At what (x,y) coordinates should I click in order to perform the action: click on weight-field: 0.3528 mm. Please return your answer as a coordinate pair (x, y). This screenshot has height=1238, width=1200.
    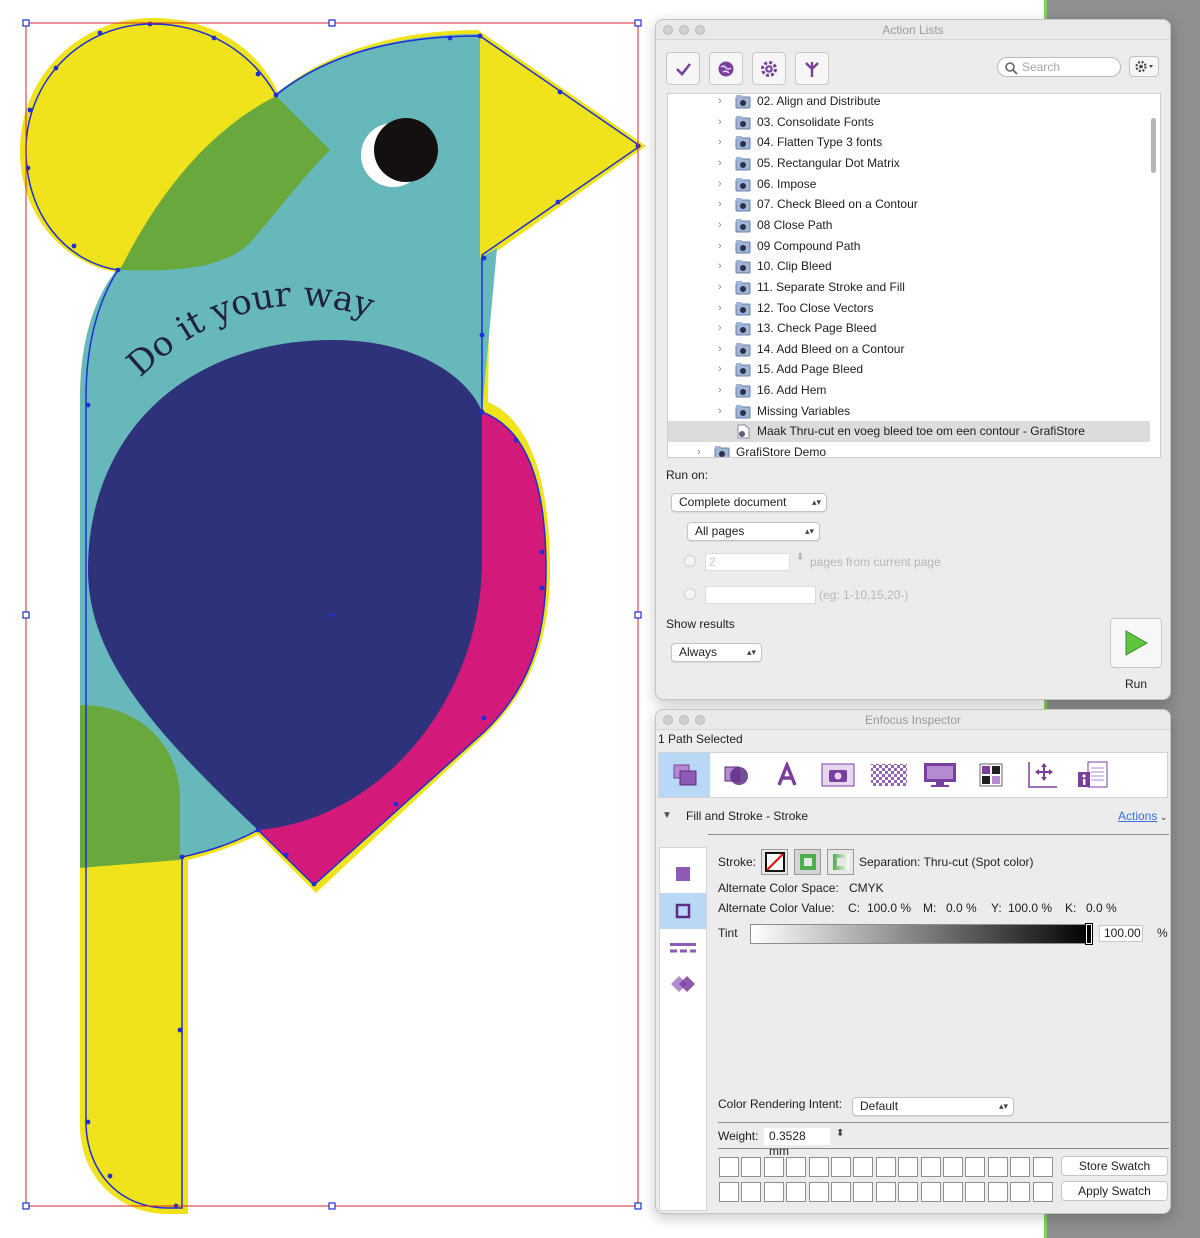
    Looking at the image, I should click on (797, 1143).